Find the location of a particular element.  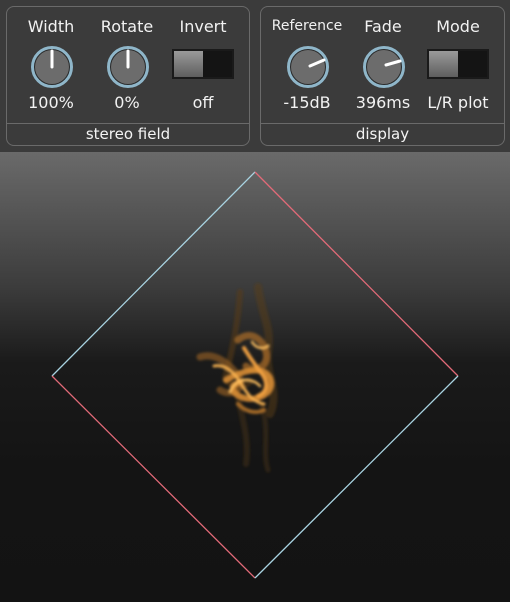

invert-value: off is located at coordinates (203, 102).